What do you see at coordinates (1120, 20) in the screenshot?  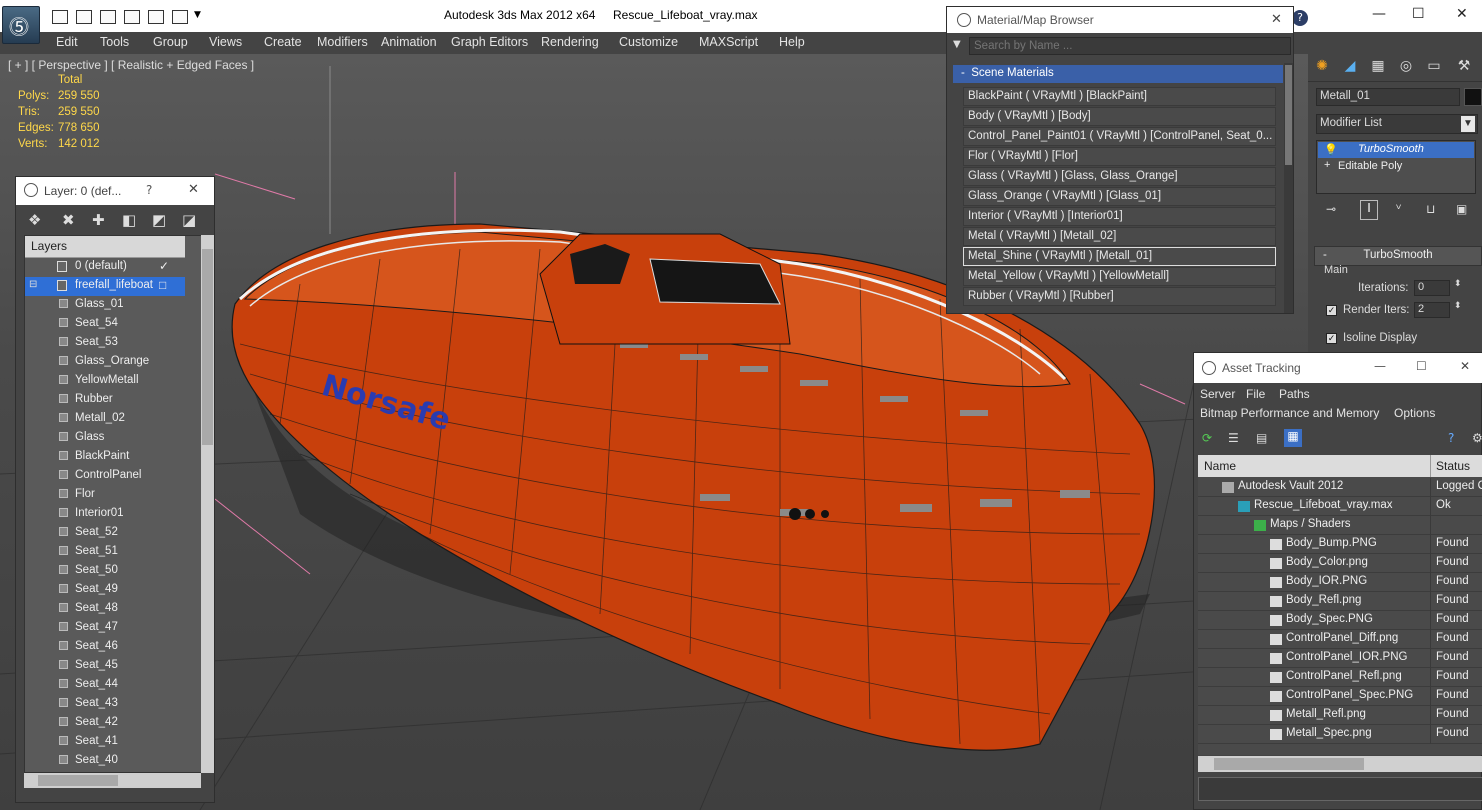 I see `material-browser-titlebar: Material/Map Browser ✕` at bounding box center [1120, 20].